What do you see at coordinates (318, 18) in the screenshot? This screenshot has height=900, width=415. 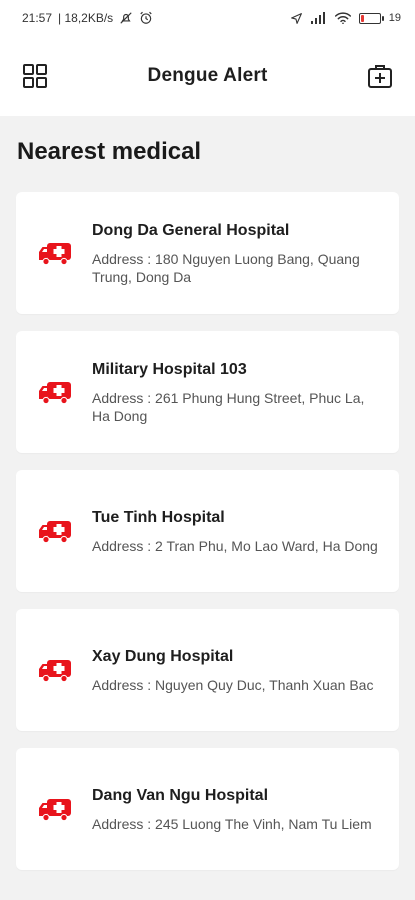 I see `signal-icon` at bounding box center [318, 18].